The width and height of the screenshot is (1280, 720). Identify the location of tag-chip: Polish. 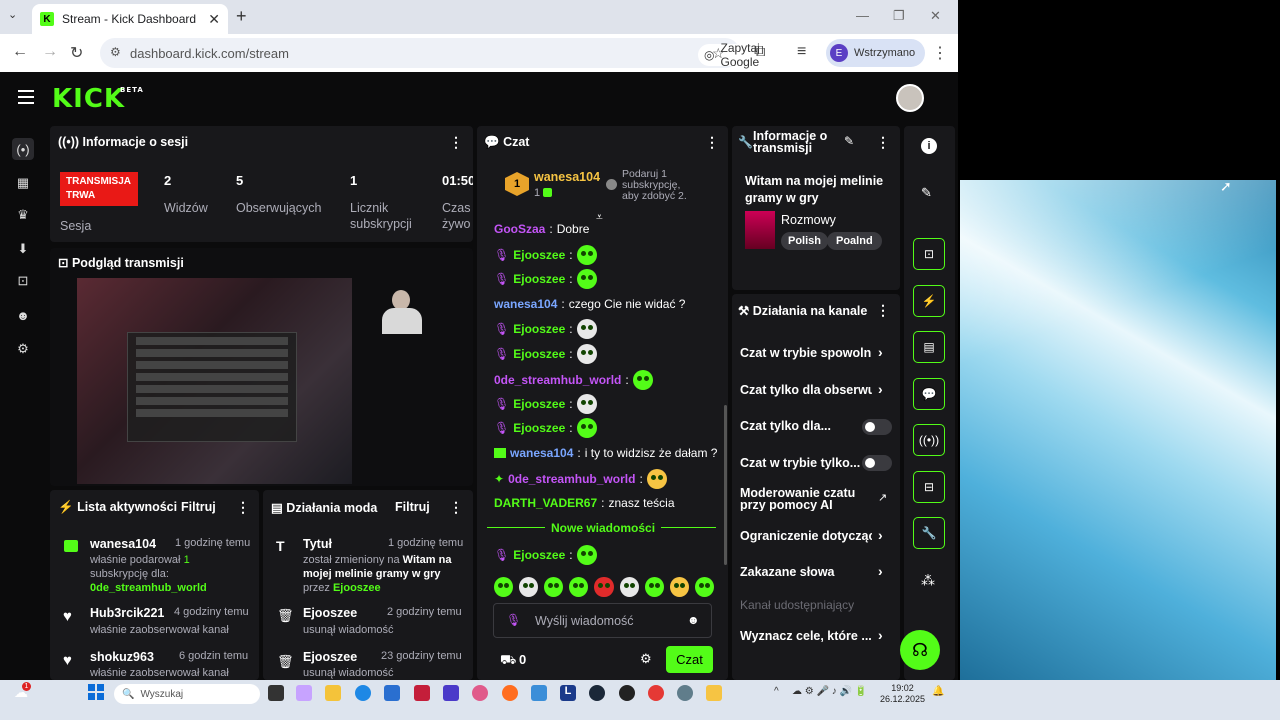
(805, 241).